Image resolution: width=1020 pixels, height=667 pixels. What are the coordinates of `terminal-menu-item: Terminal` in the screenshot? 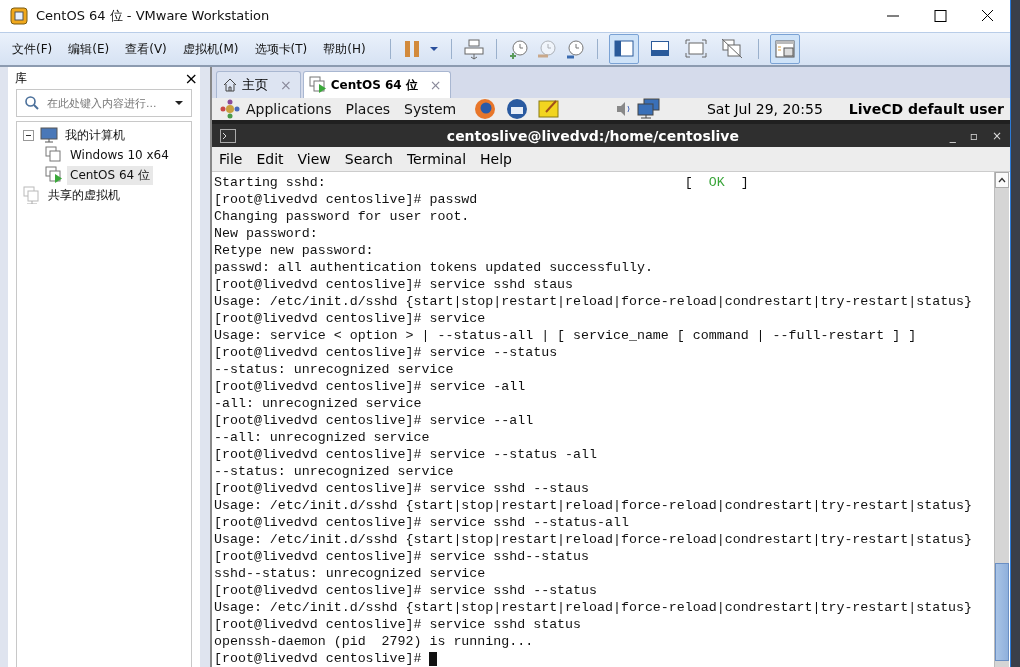 It's located at (436, 159).